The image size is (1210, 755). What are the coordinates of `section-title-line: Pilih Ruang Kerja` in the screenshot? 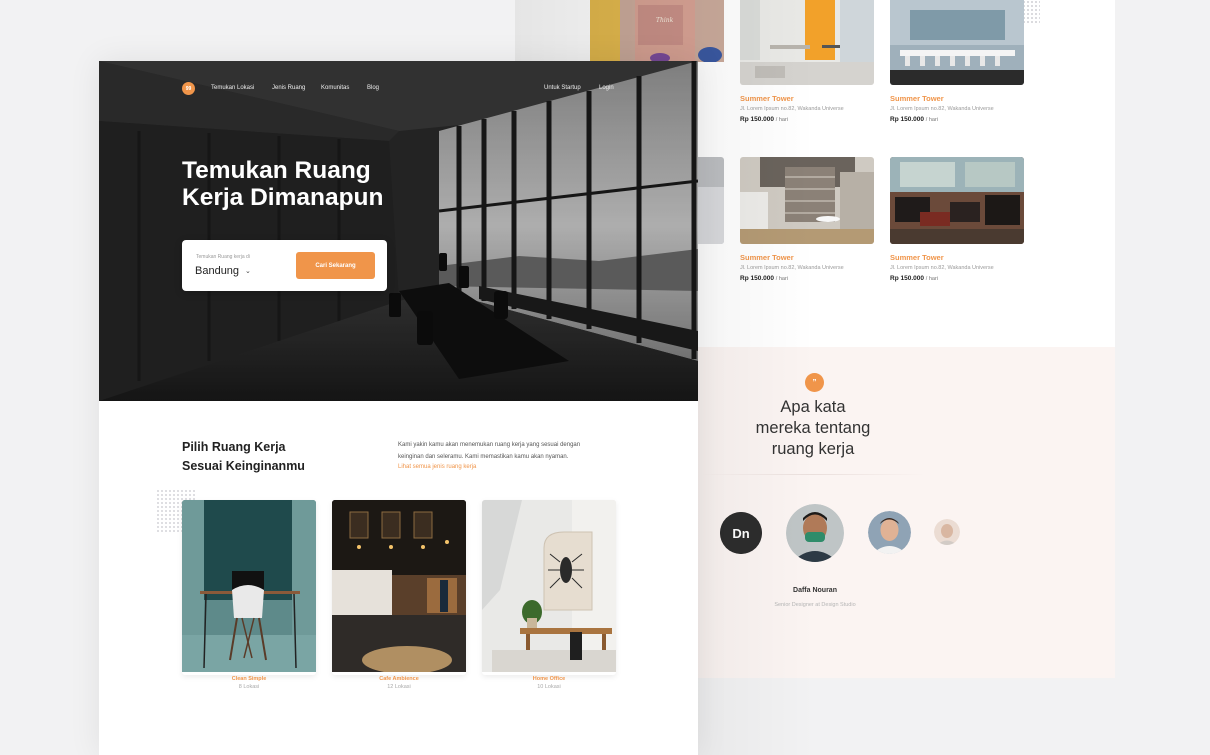 It's located at (234, 447).